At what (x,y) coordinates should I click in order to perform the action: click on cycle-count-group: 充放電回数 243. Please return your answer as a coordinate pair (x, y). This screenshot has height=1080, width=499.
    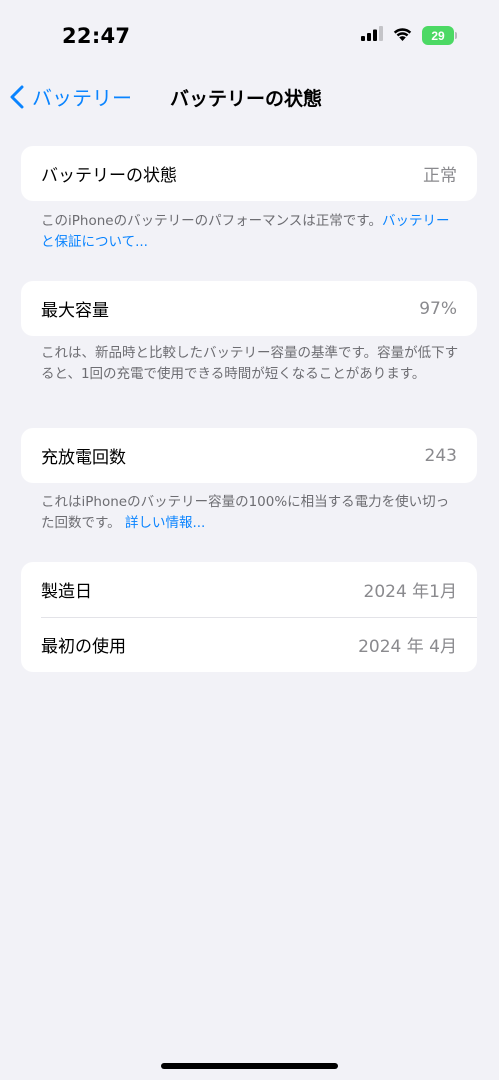
    Looking at the image, I should click on (249, 455).